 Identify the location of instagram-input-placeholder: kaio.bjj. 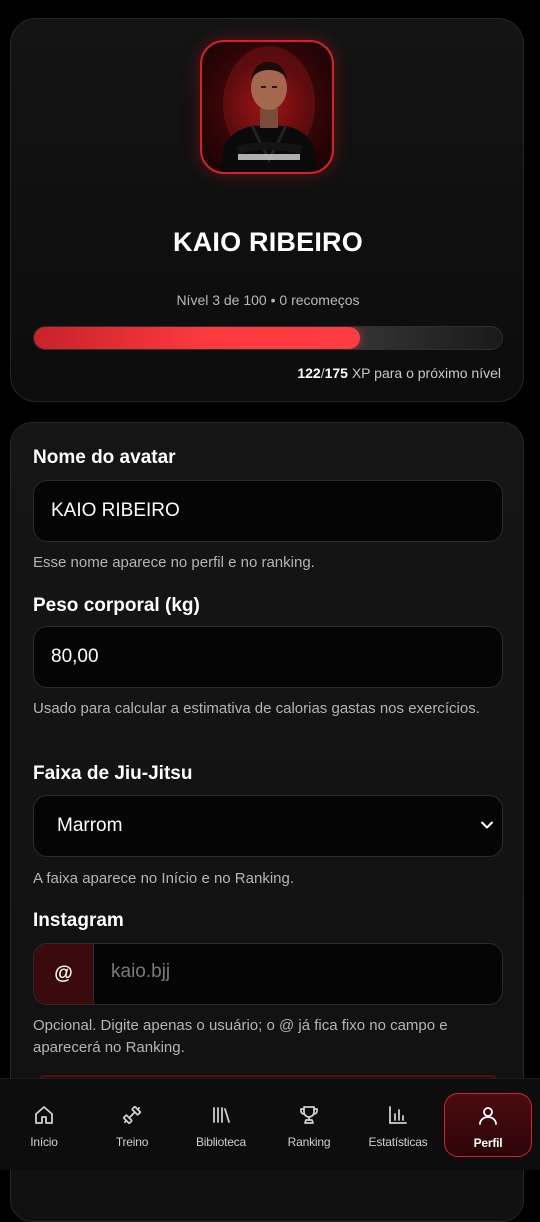
(140, 972).